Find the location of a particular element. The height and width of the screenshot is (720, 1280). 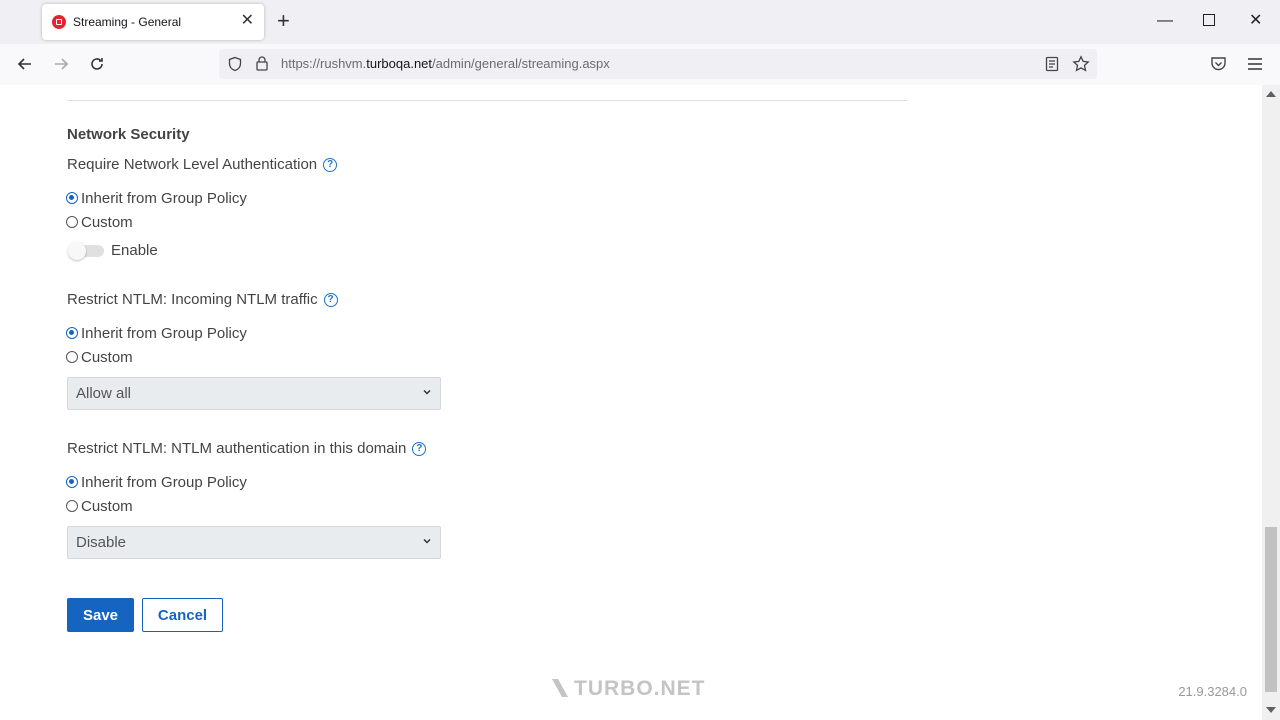

bookmark-star-icon is located at coordinates (1081, 64).